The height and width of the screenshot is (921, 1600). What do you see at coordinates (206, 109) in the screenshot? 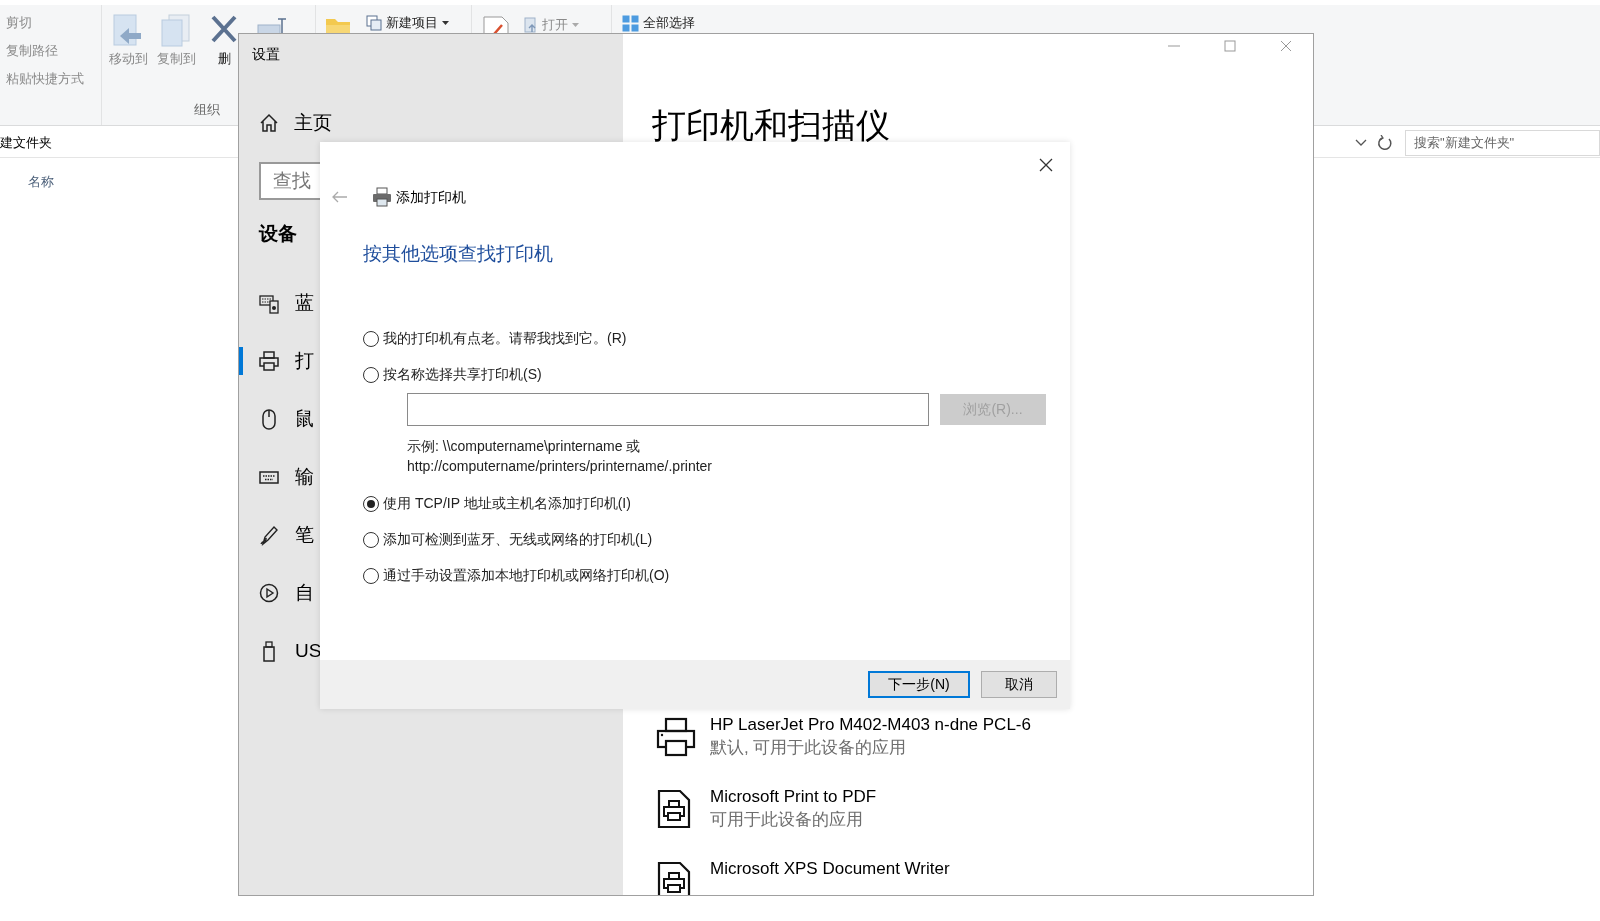
I see `group-label: 组织` at bounding box center [206, 109].